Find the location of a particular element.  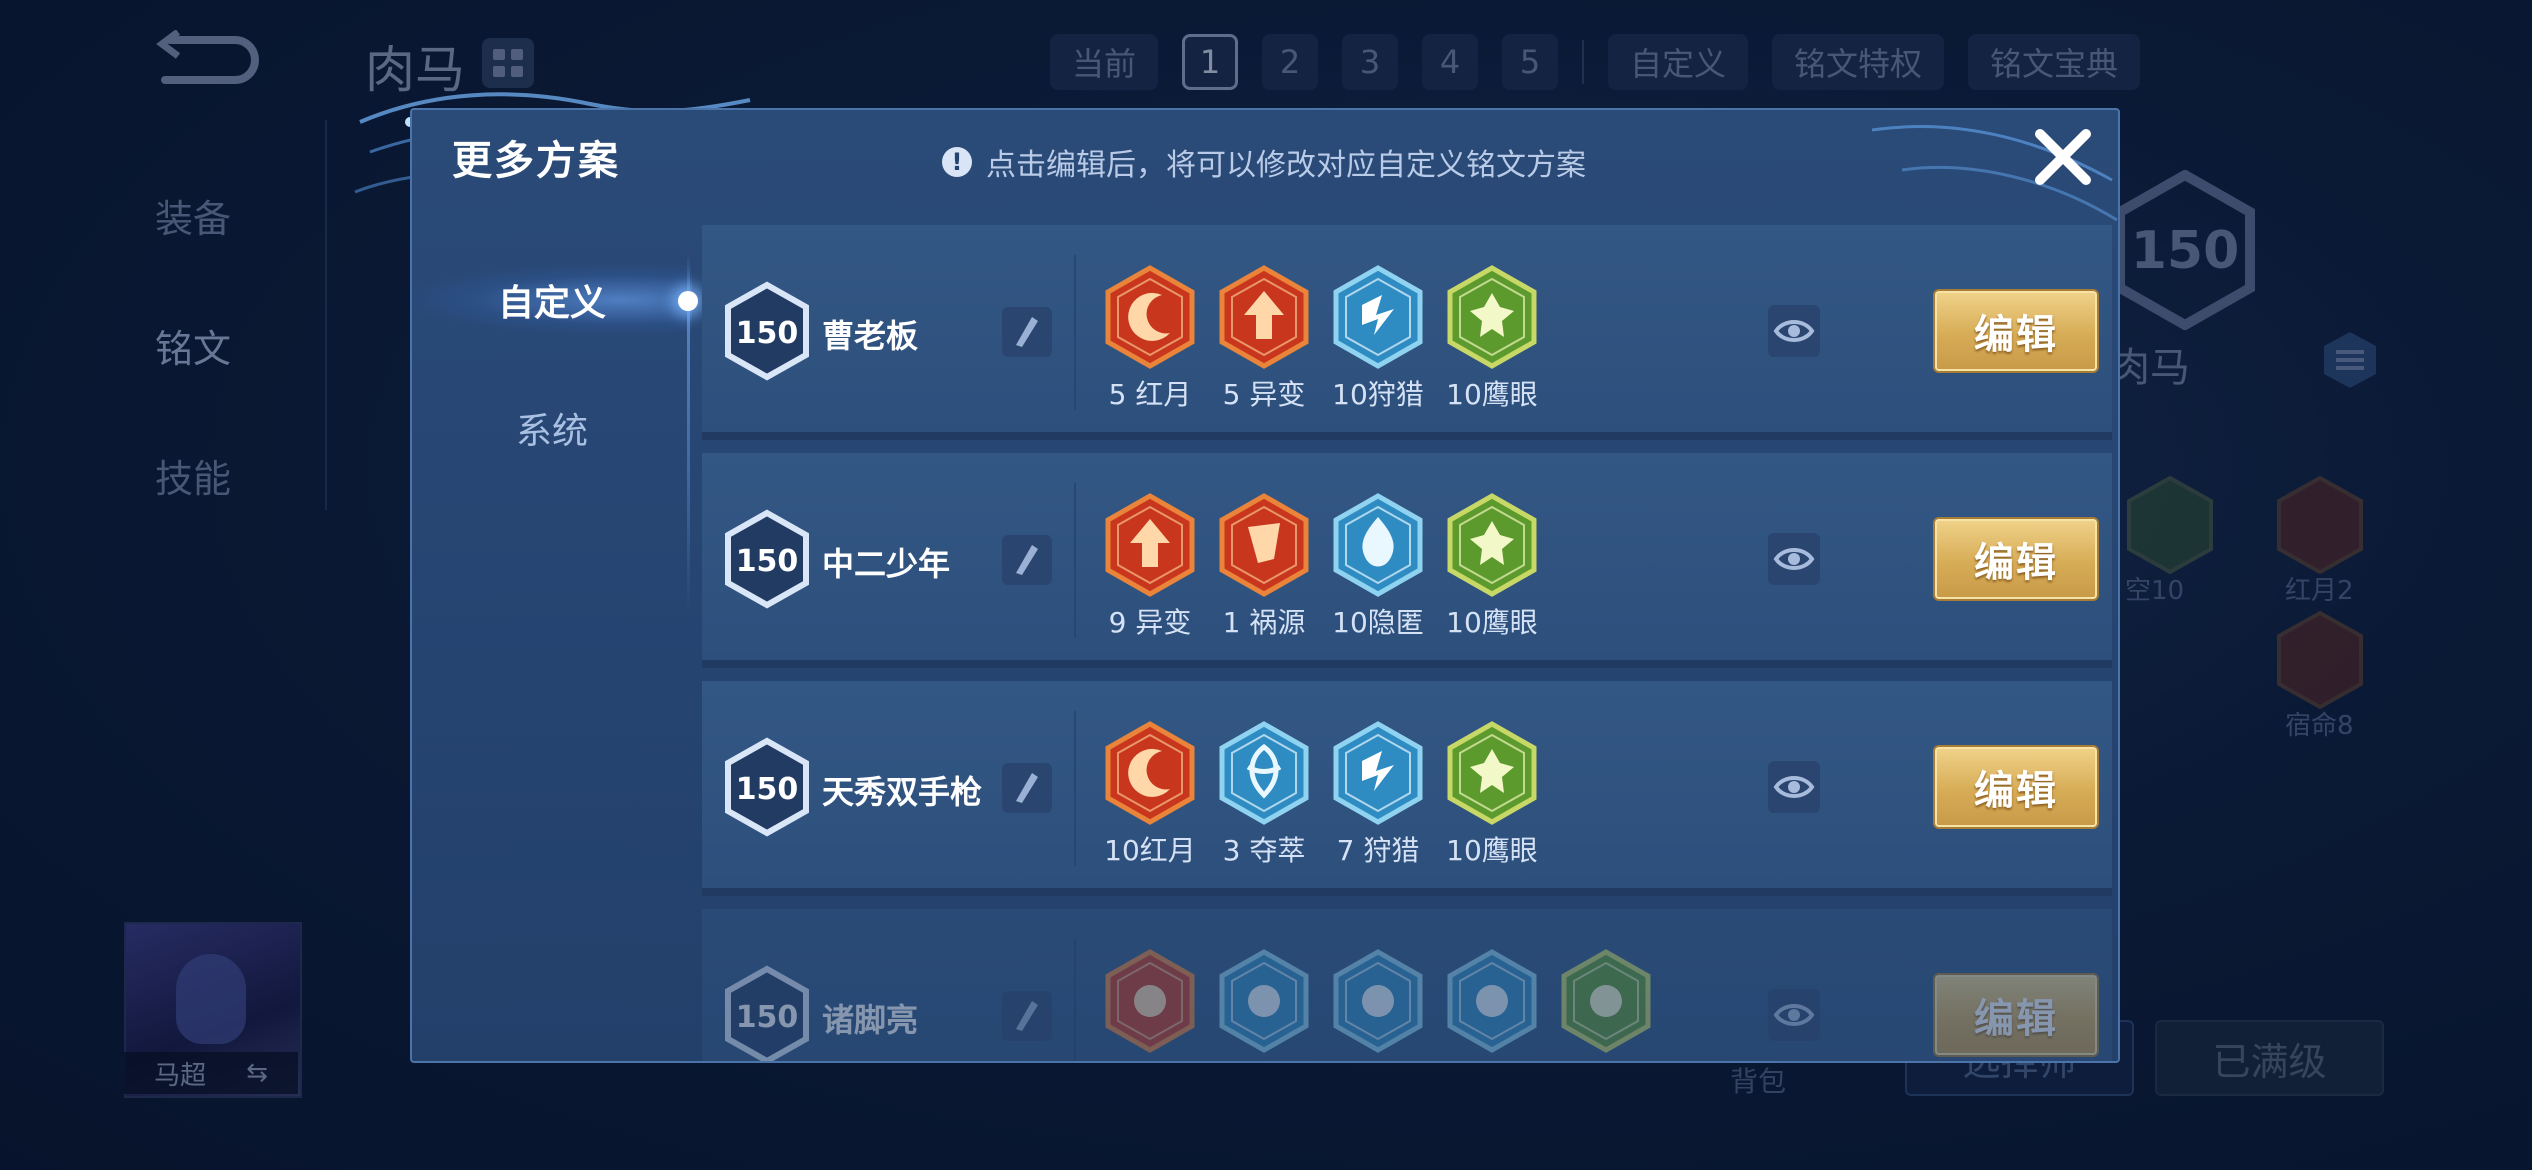

info-icon: ! is located at coordinates (957, 162).